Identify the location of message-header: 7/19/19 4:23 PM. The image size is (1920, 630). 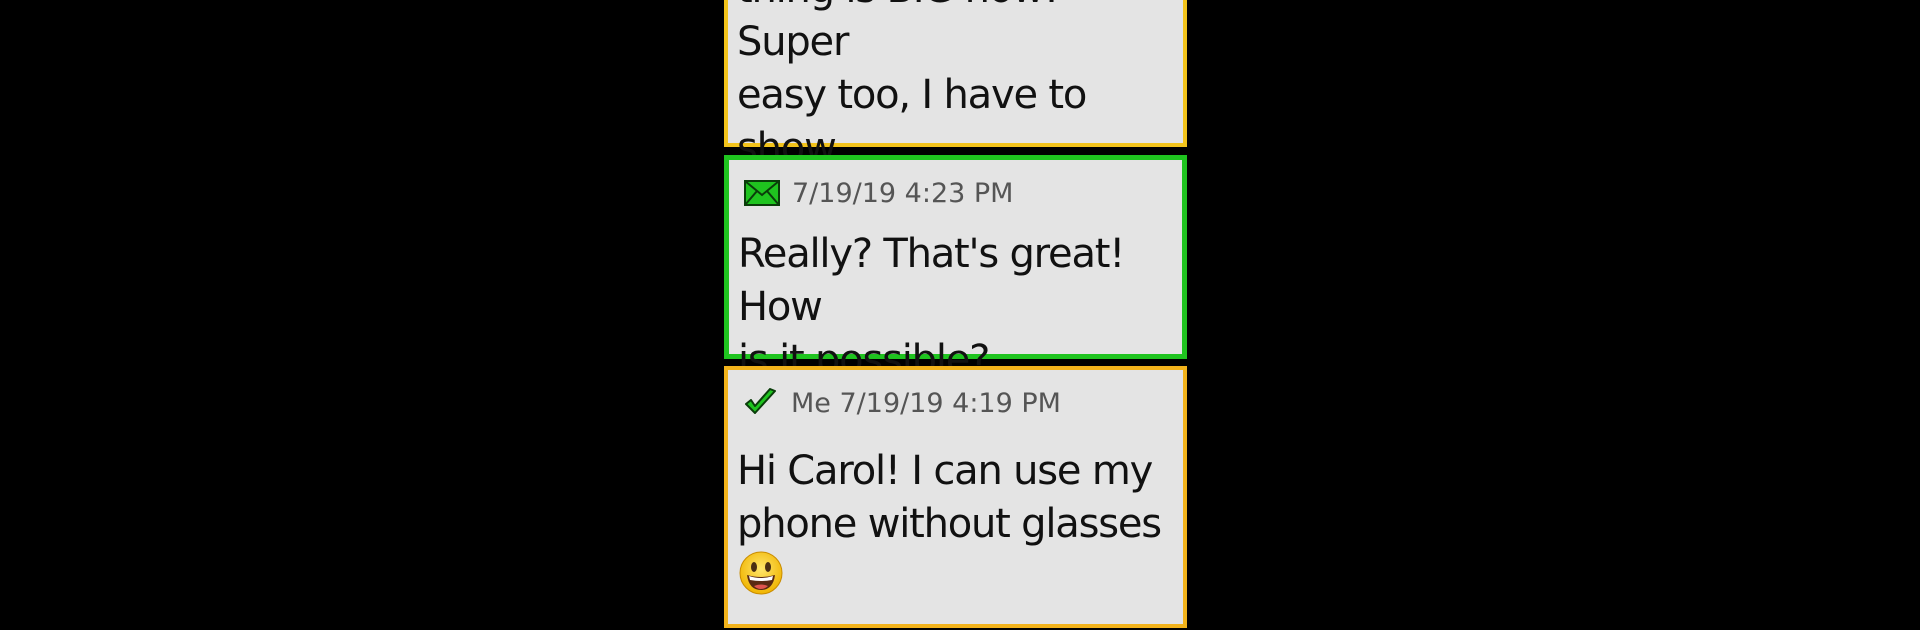
(878, 193).